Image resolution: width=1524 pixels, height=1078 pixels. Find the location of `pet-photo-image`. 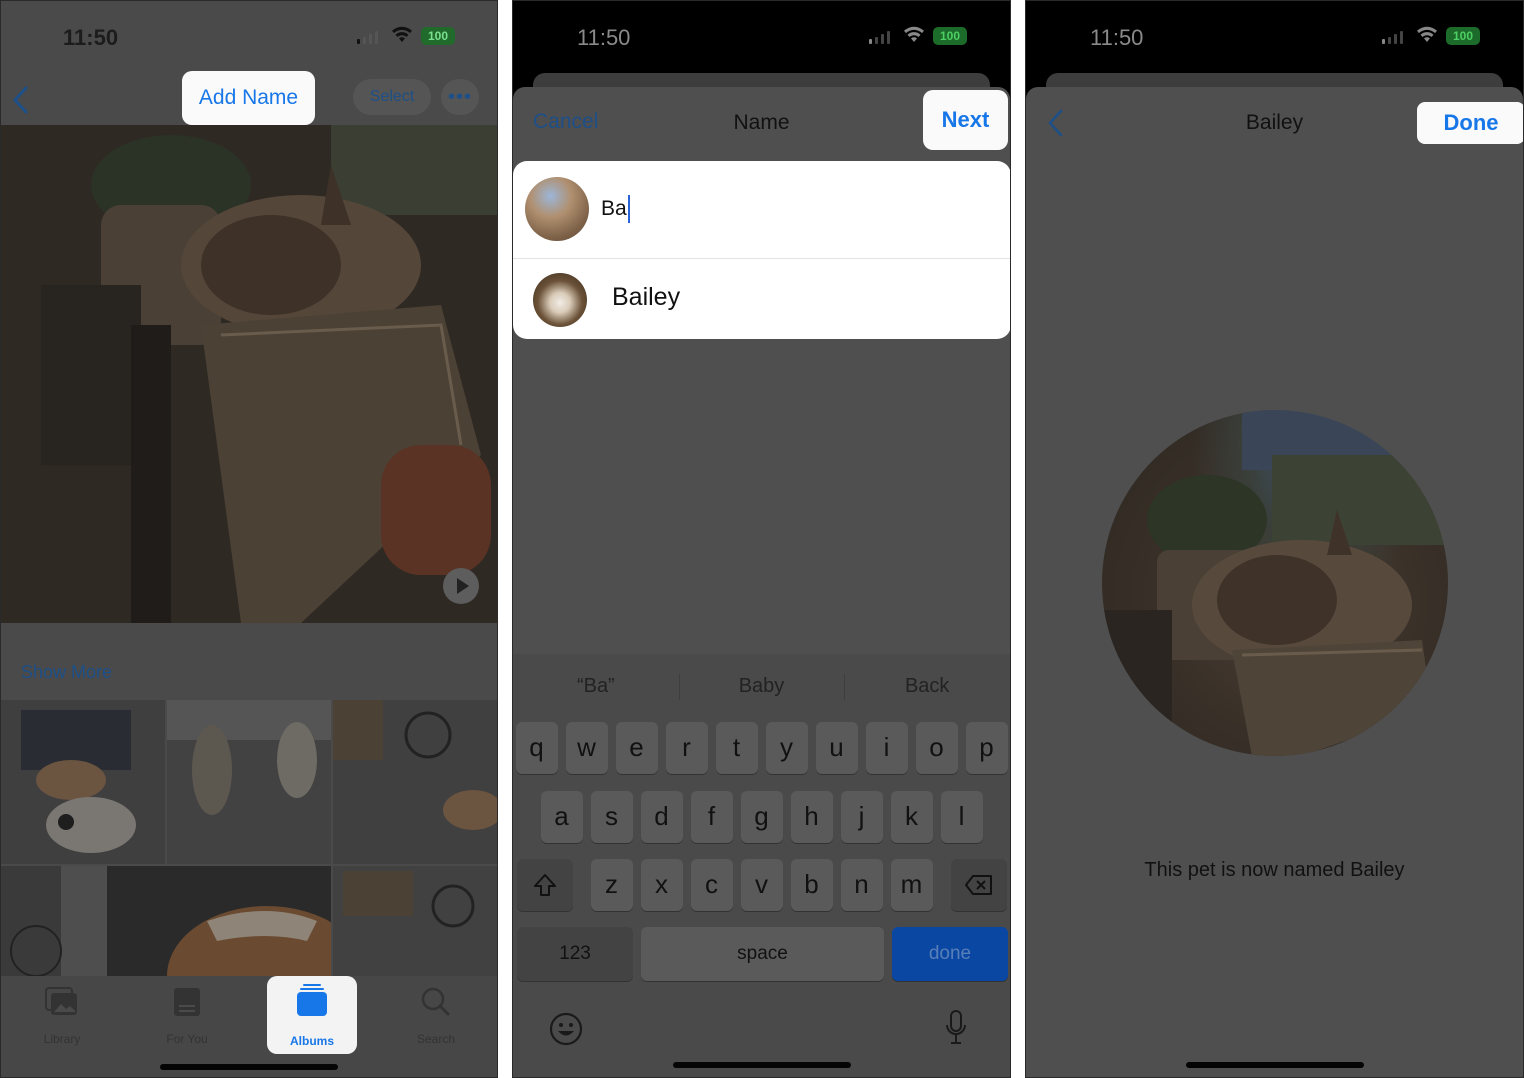

pet-photo-image is located at coordinates (1275, 583).